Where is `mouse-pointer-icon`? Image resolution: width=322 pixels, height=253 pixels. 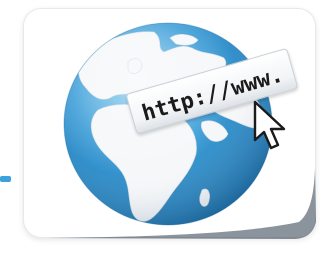
mouse-pointer-icon is located at coordinates (271, 126).